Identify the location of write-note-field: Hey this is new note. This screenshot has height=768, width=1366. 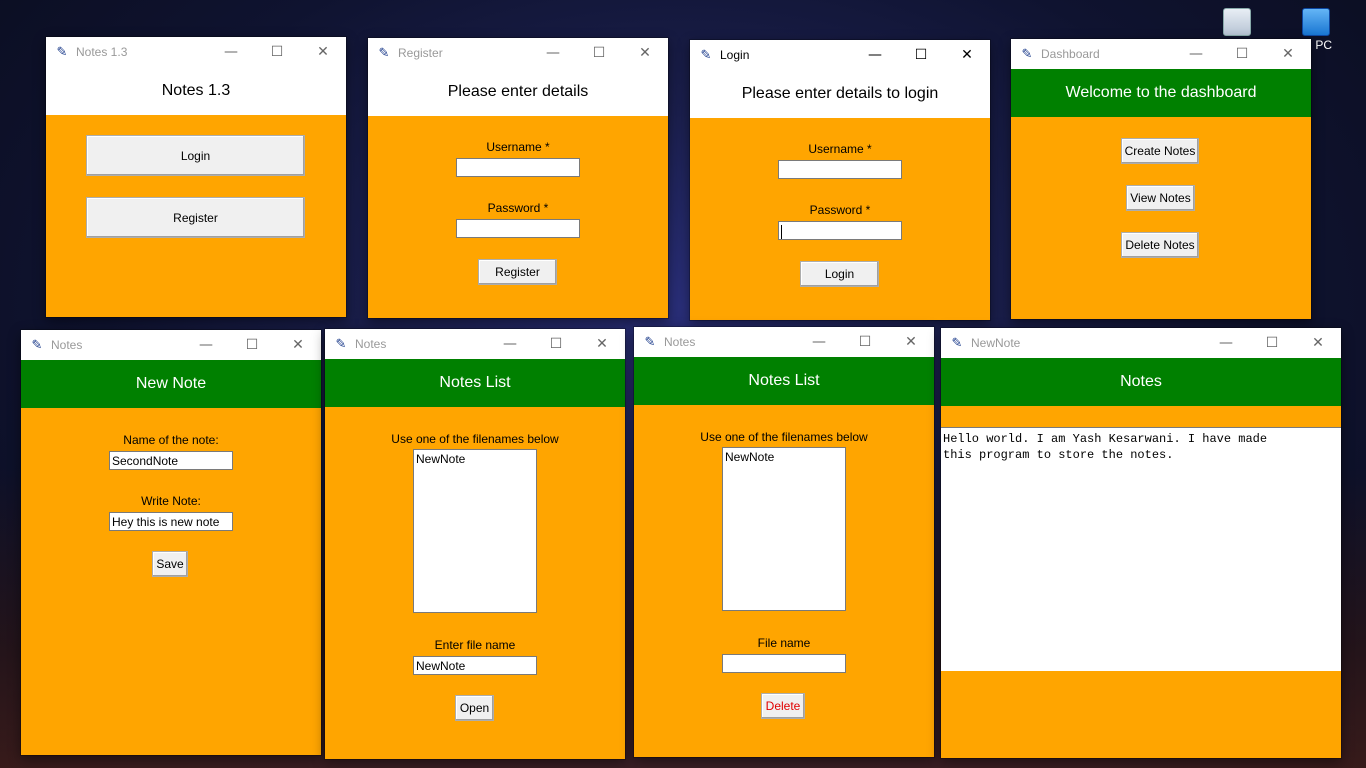
(171, 521).